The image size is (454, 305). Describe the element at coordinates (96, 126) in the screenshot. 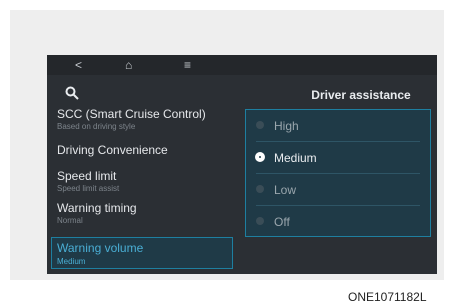

I see `menu-item-sublabel: Based on driving style` at that location.